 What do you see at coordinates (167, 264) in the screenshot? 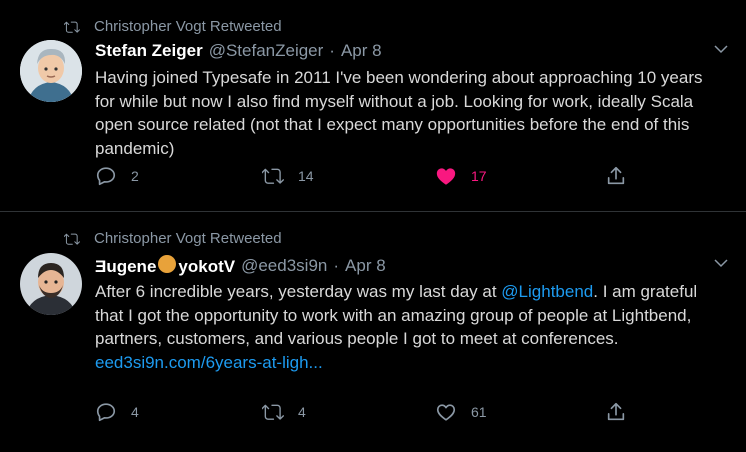
I see `taco-emoji-icon` at bounding box center [167, 264].